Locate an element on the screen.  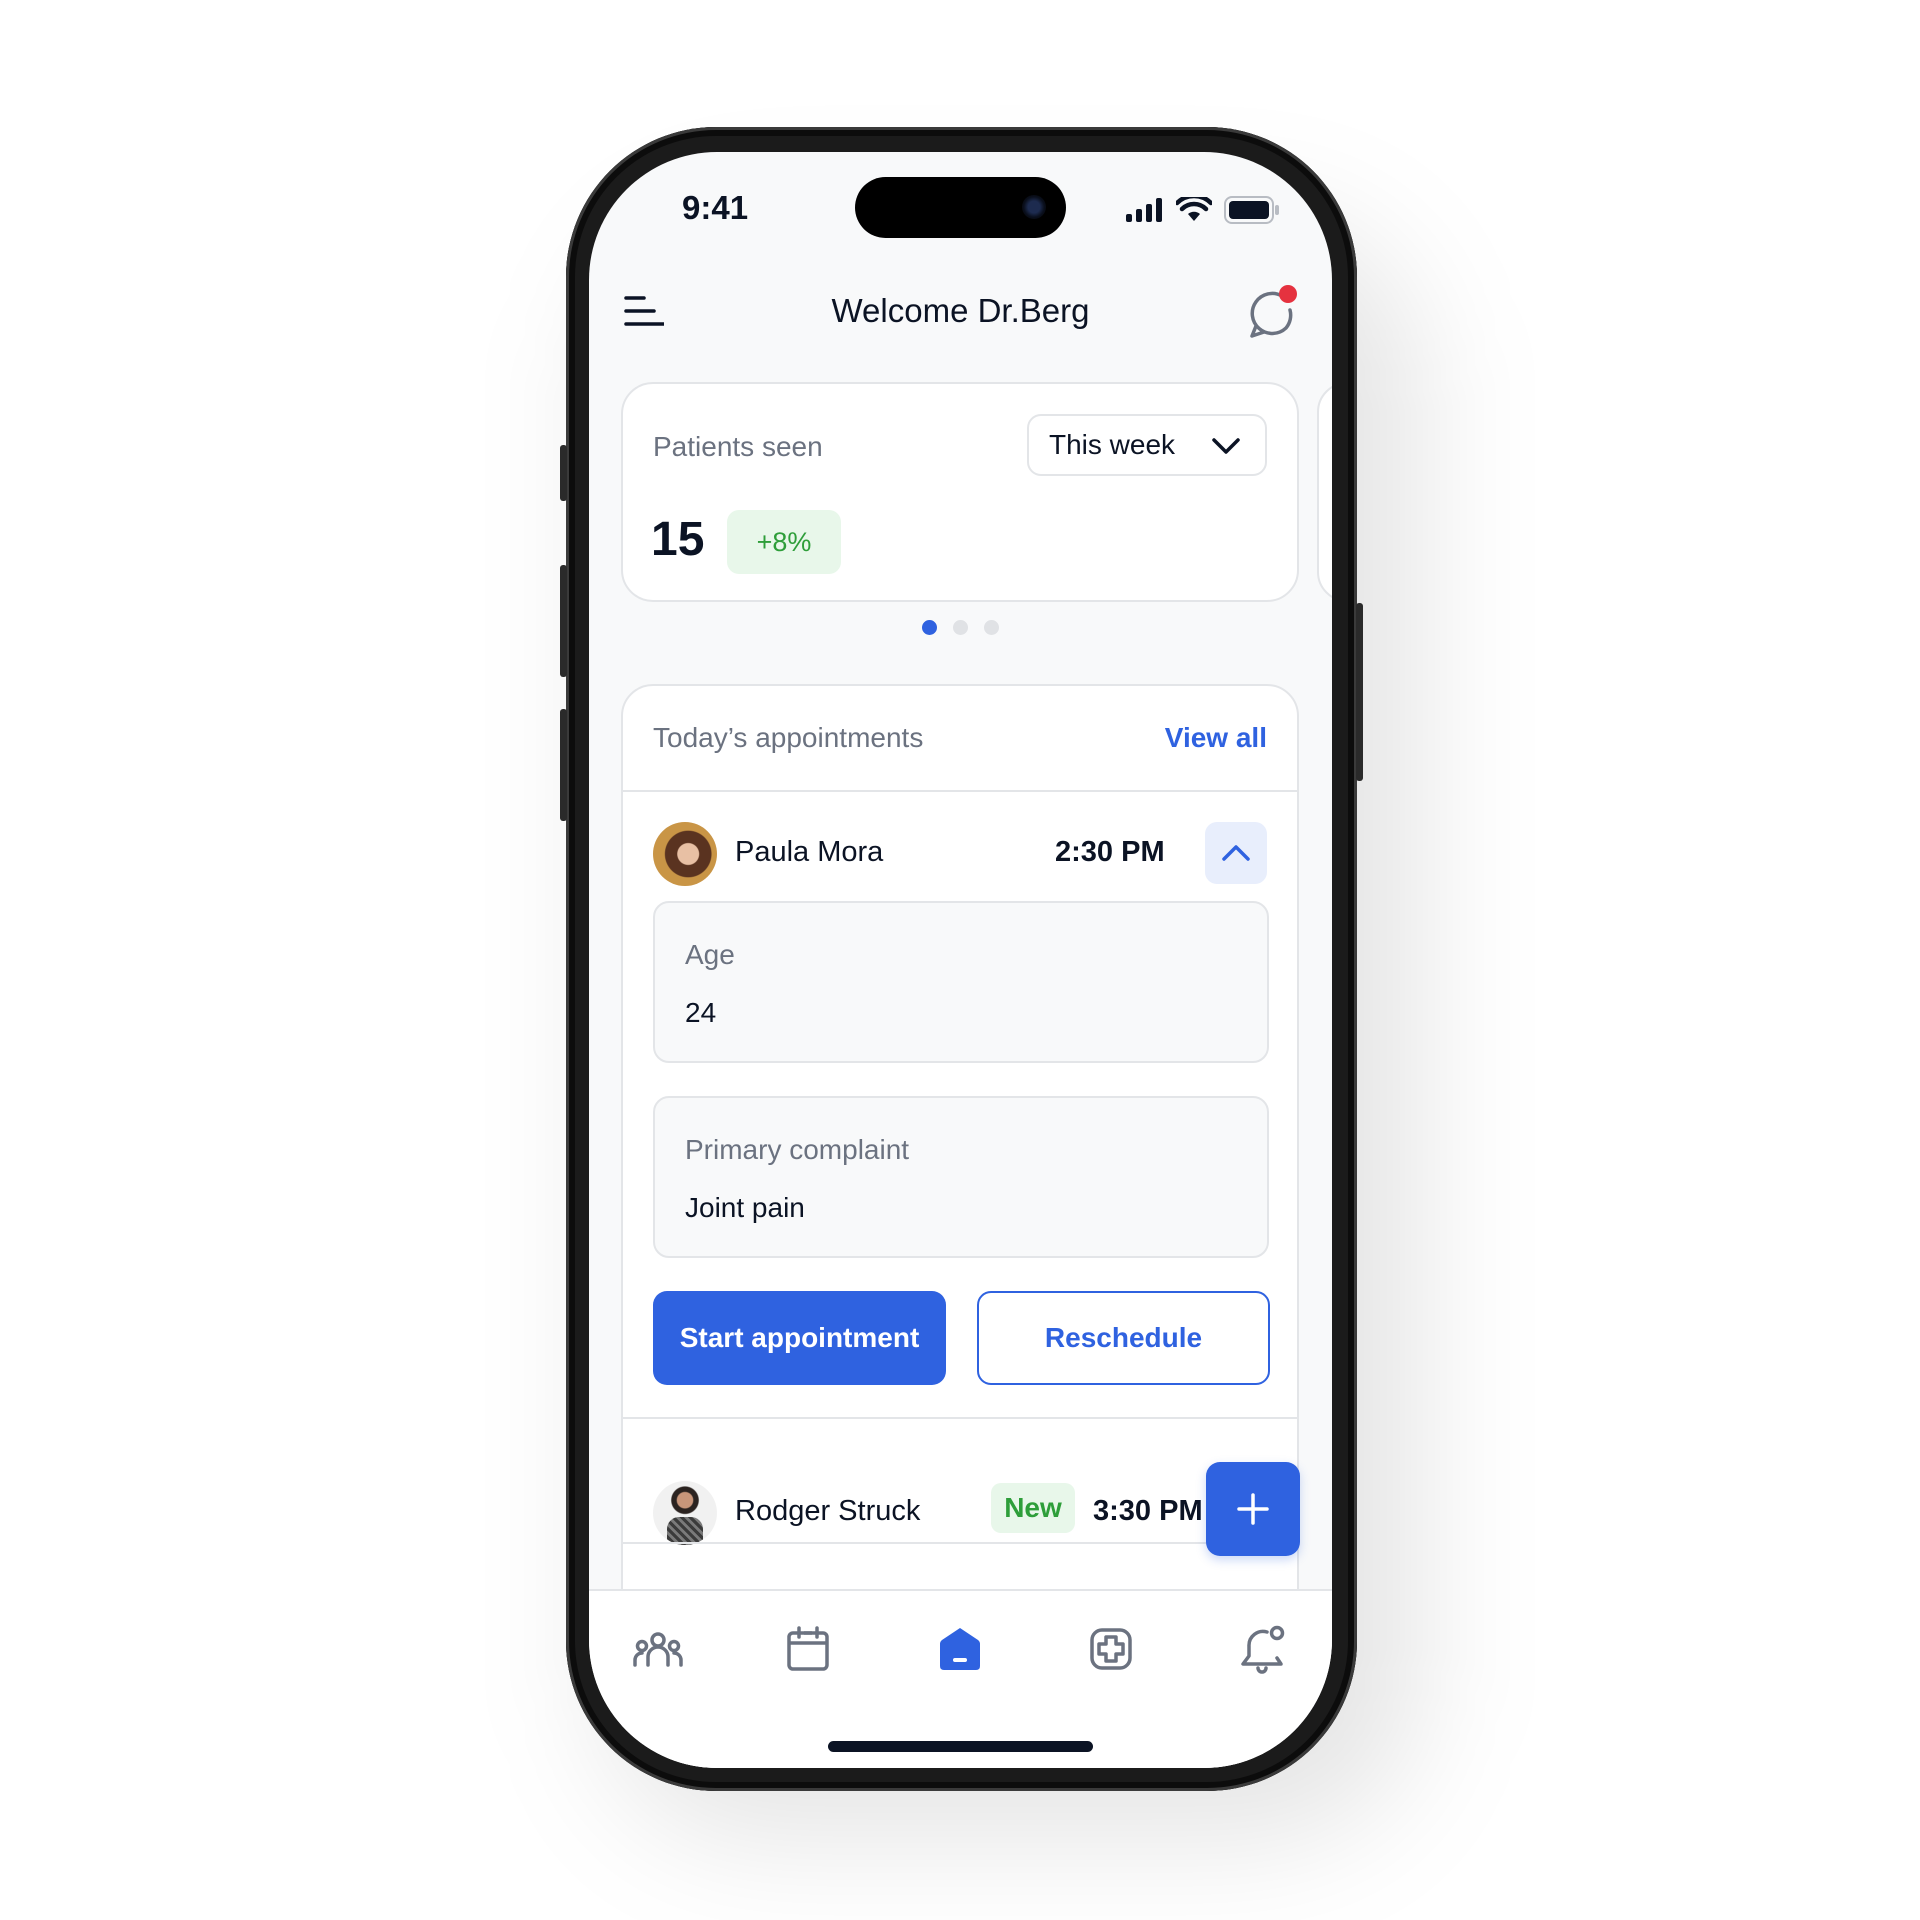
tab-notifications is located at coordinates (1263, 1649).